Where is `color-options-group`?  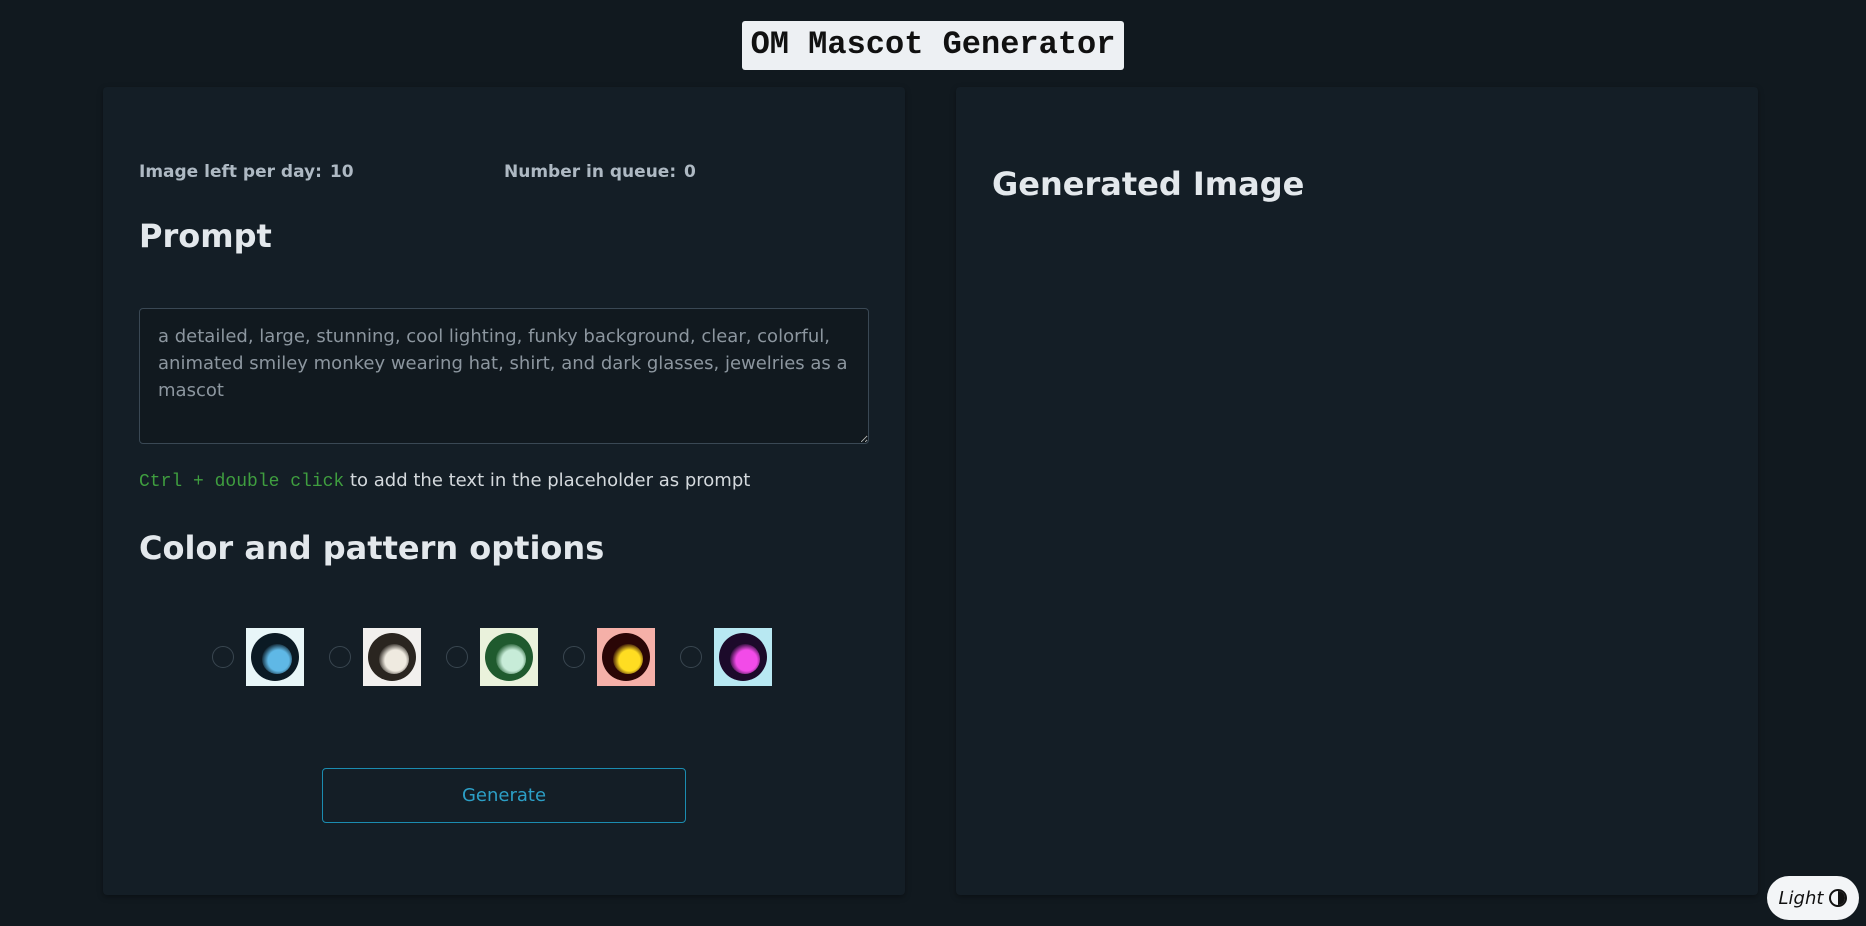
color-options-group is located at coordinates (504, 657).